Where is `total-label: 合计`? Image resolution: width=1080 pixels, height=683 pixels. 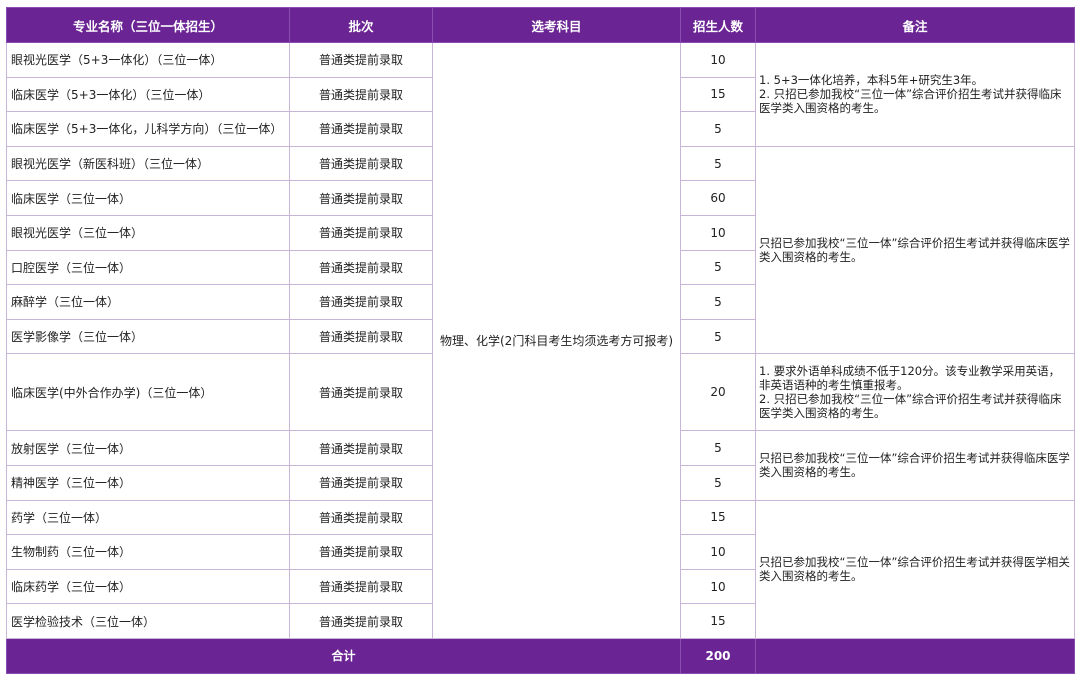
total-label: 合计 is located at coordinates (343, 655).